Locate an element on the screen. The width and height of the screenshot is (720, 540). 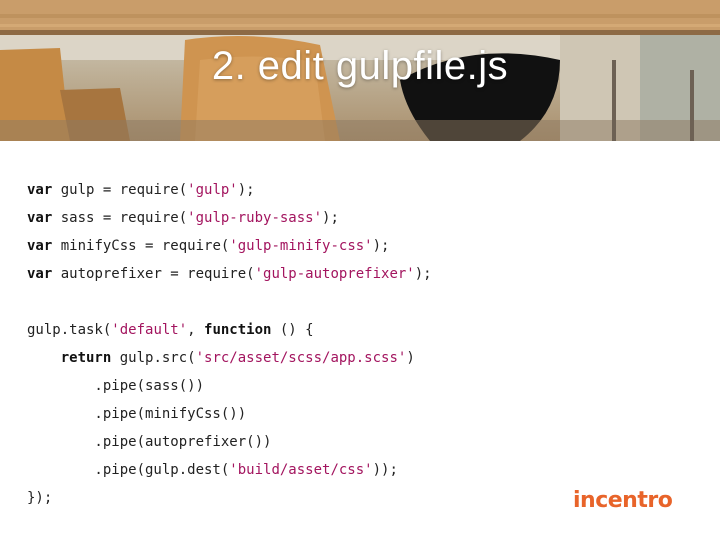
code-text: minifyCss = require( is located at coordinates (141, 246).